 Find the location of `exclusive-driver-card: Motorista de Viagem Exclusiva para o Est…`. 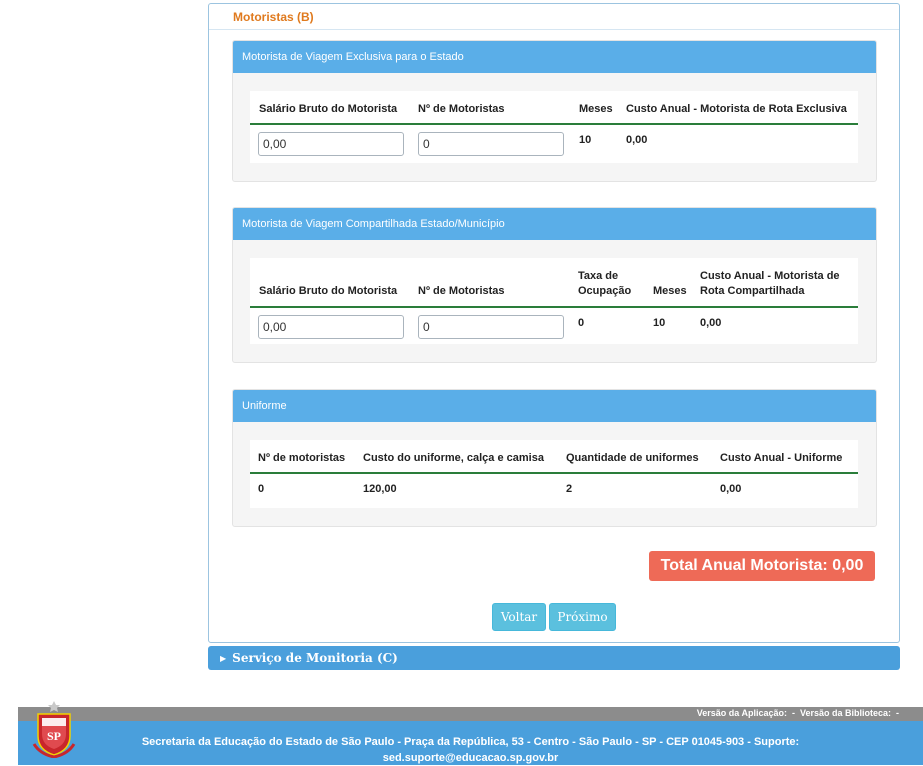

exclusive-driver-card: Motorista de Viagem Exclusiva para o Est… is located at coordinates (554, 111).